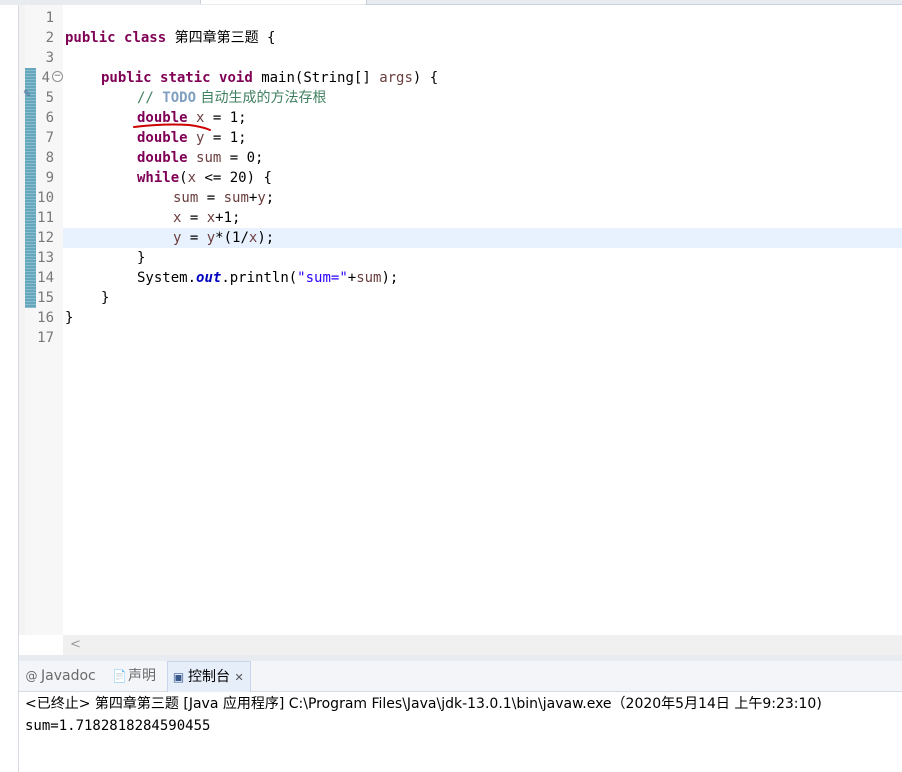  Describe the element at coordinates (9, 388) in the screenshot. I see `left-border` at that location.